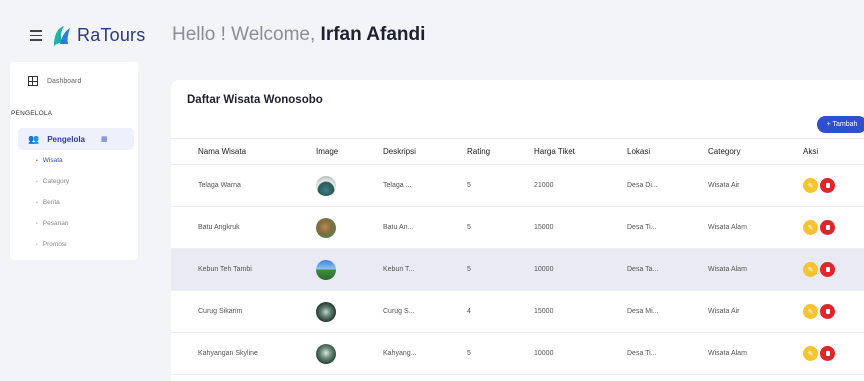  Describe the element at coordinates (34, 138) in the screenshot. I see `users-icon: 👥` at that location.